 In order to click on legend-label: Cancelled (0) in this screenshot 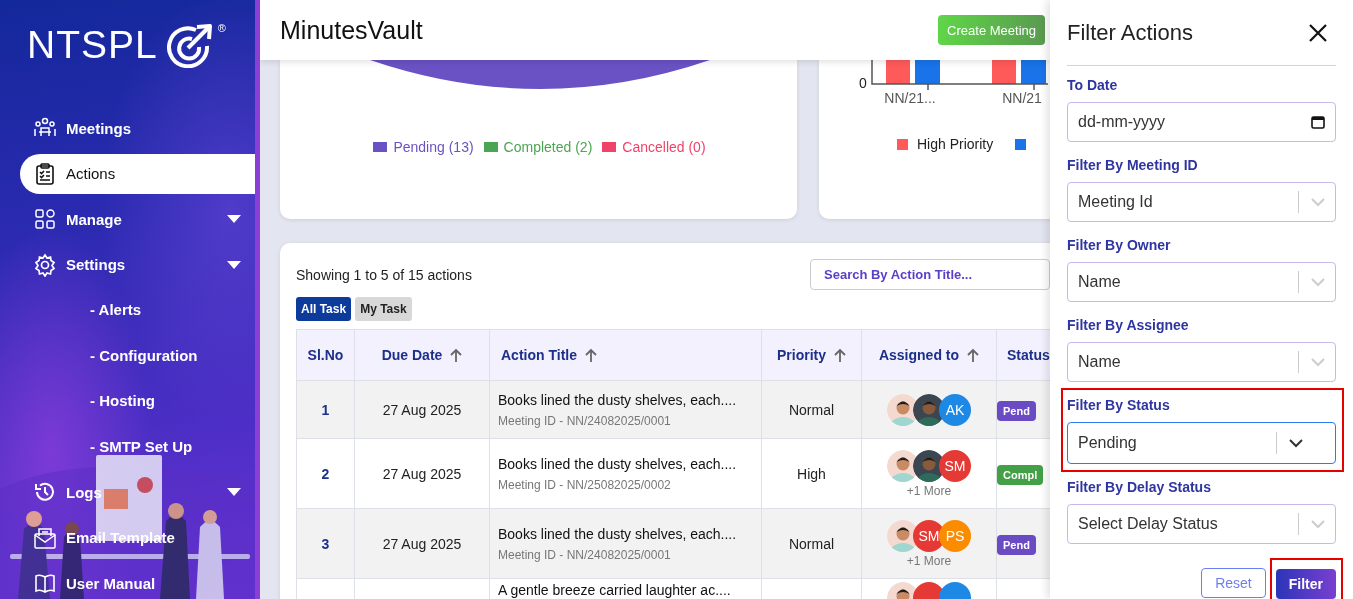, I will do `click(664, 147)`.